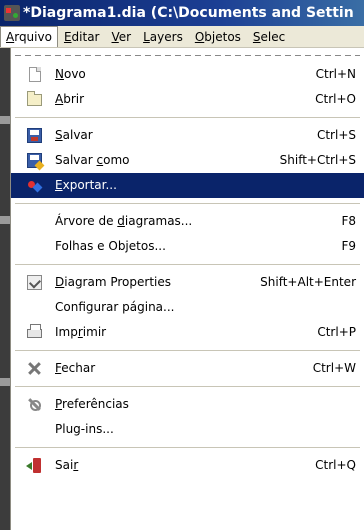 This screenshot has width=364, height=530. I want to click on background-window-edge, so click(5, 289).